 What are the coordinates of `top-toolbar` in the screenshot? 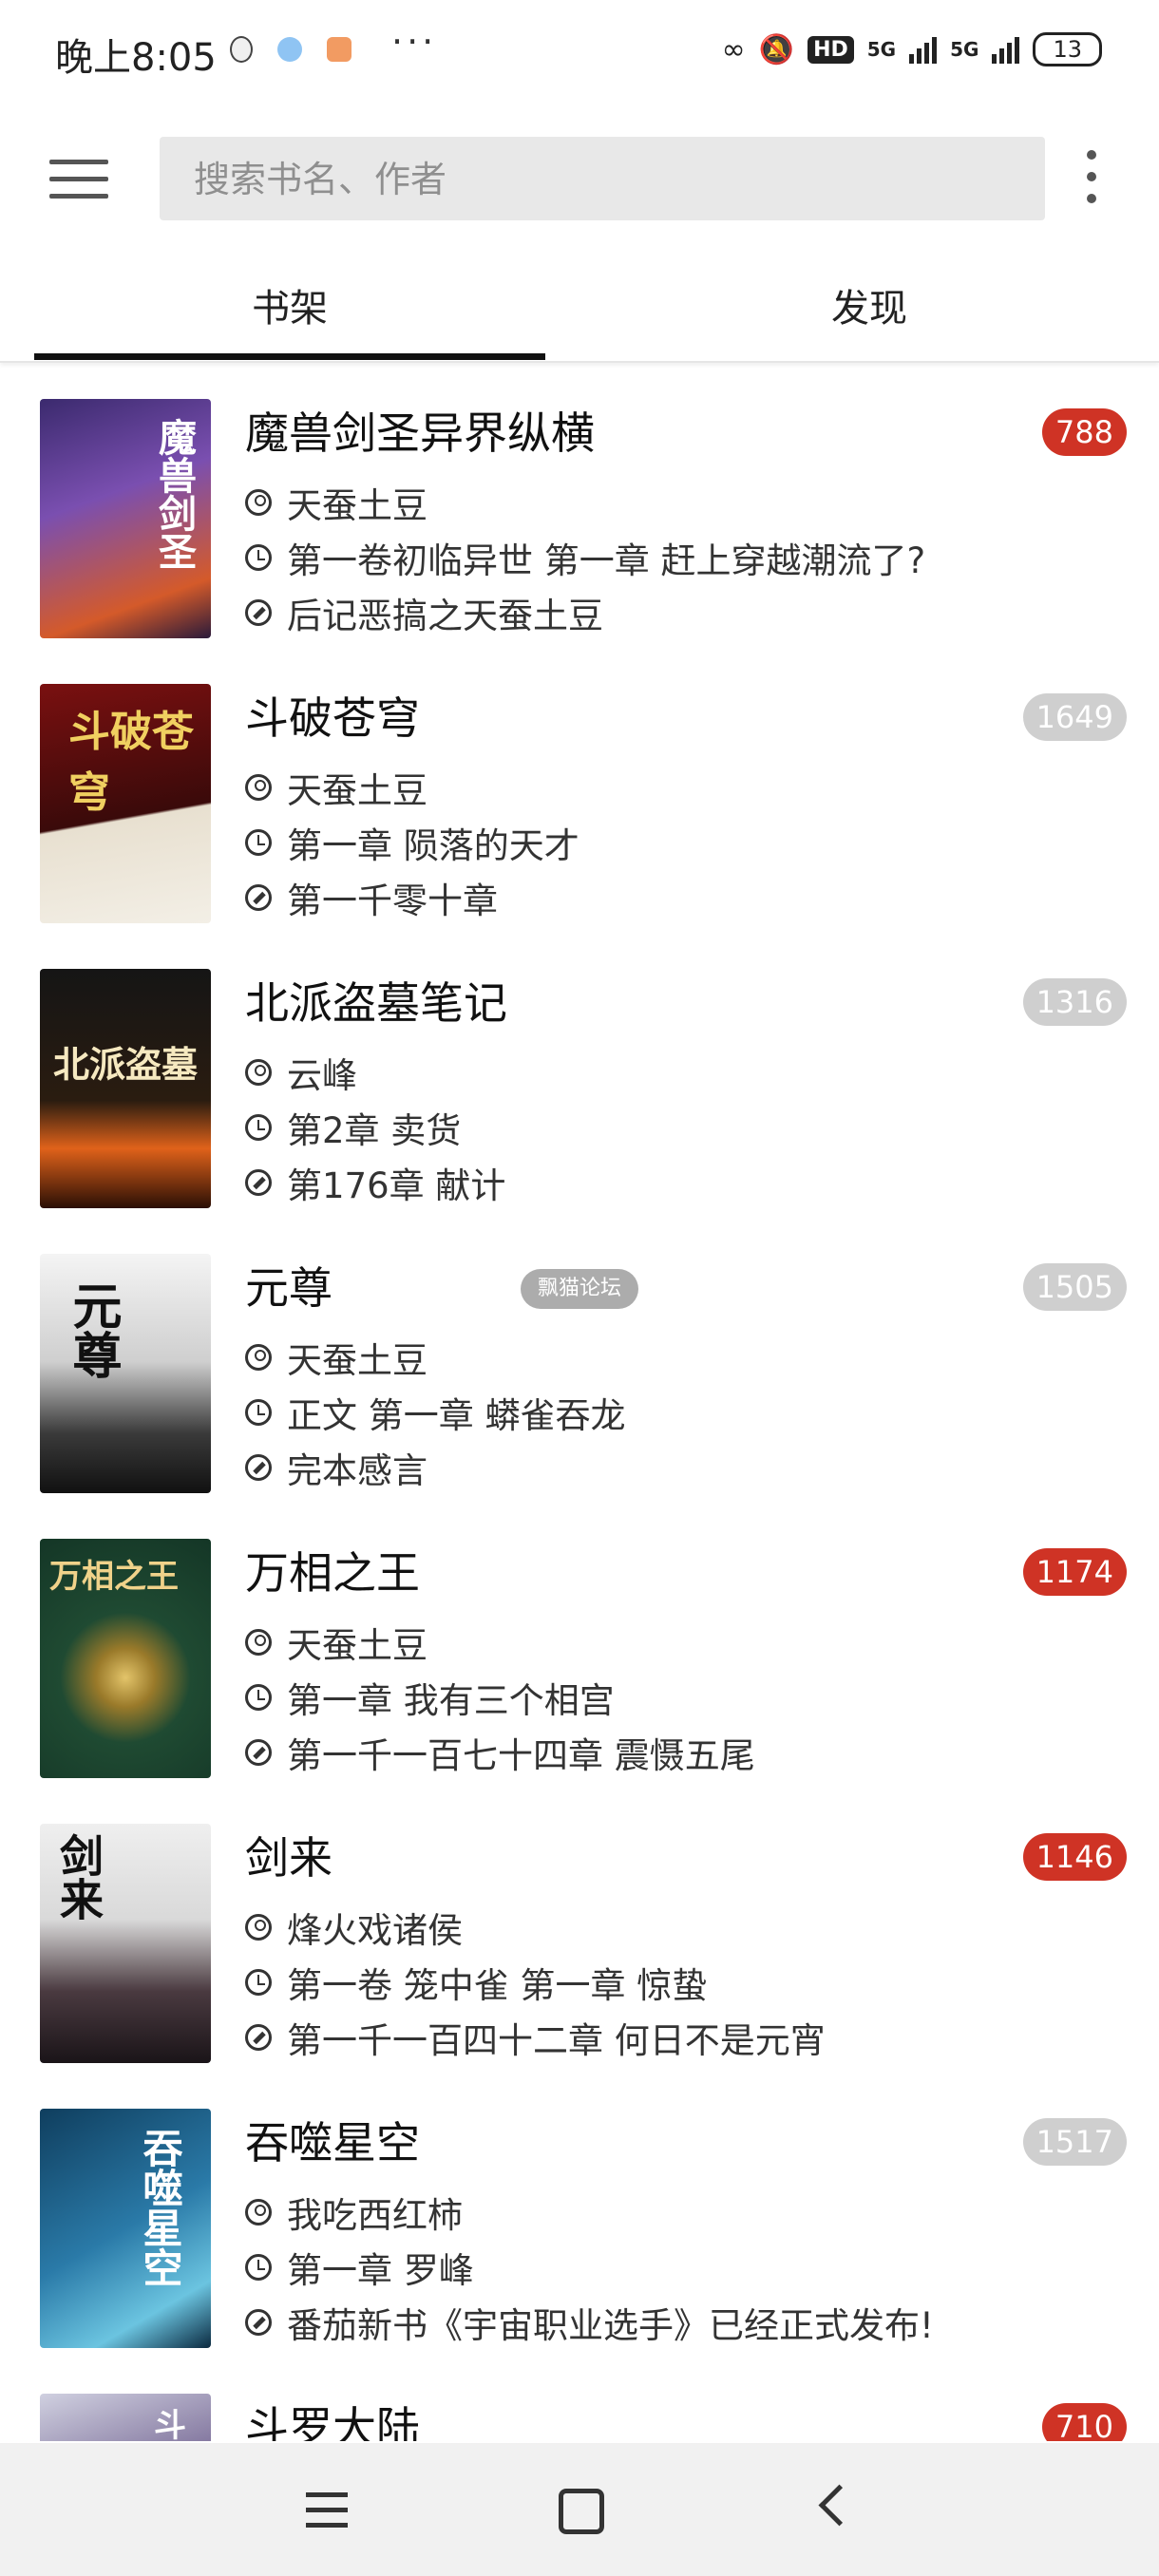 It's located at (579, 175).